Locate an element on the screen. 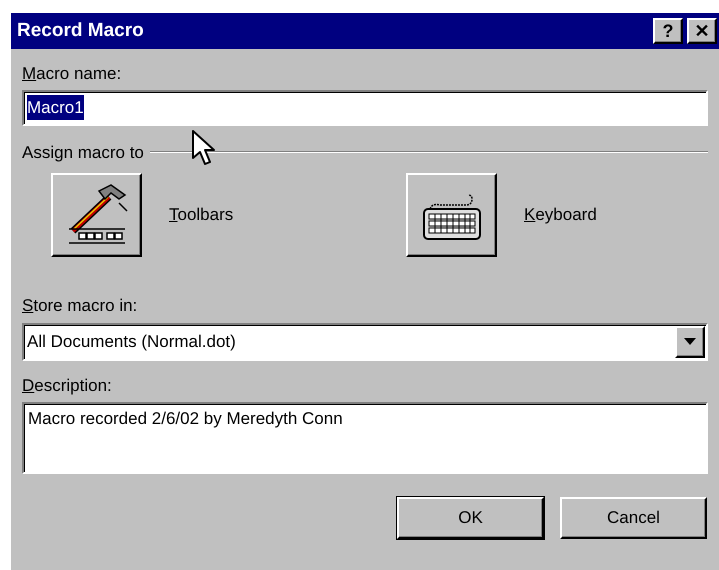 The image size is (719, 570). window-title: Record Macro is located at coordinates (81, 30).